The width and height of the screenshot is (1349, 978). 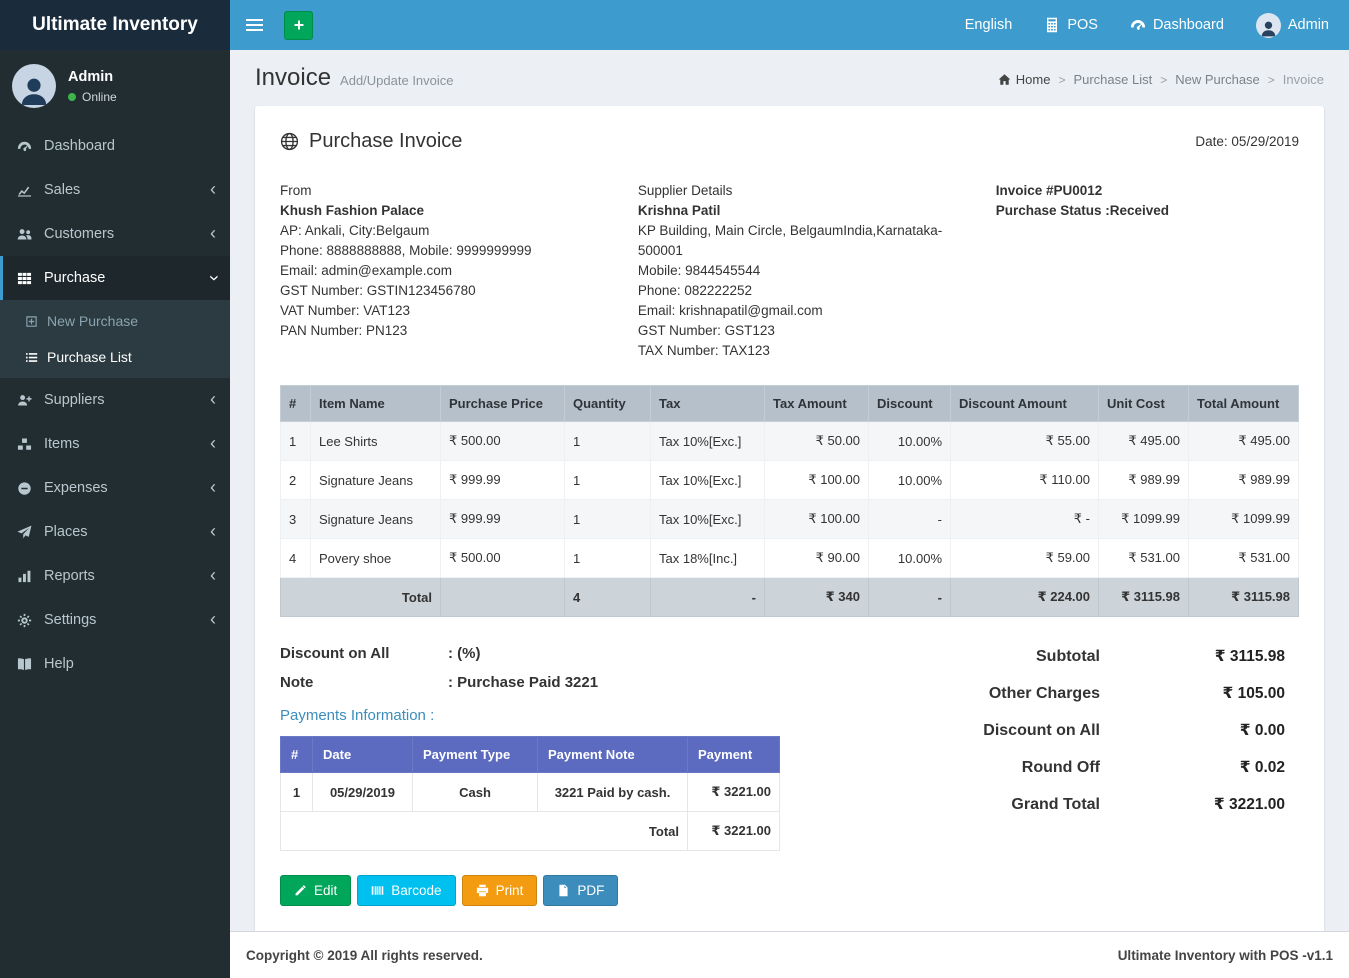 I want to click on from-line: GST Number: GSTIN123456780, so click(x=378, y=290).